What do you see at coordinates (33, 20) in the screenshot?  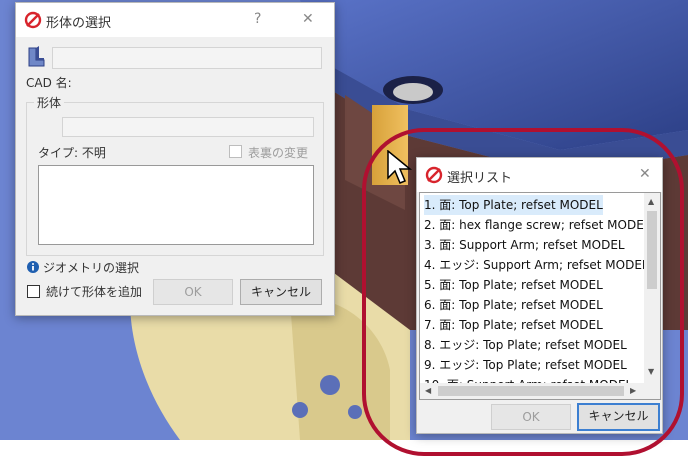 I see `app-logo-icon` at bounding box center [33, 20].